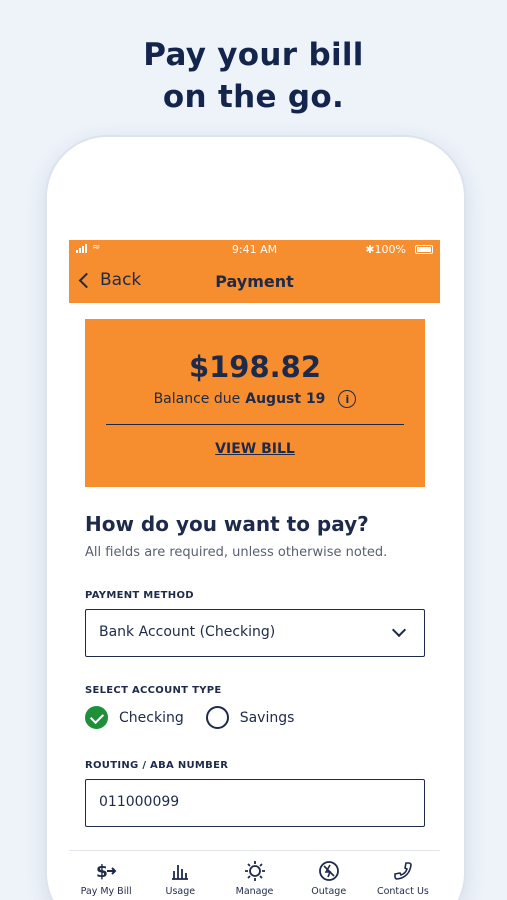 The width and height of the screenshot is (507, 900). I want to click on chevron-down-icon, so click(399, 630).